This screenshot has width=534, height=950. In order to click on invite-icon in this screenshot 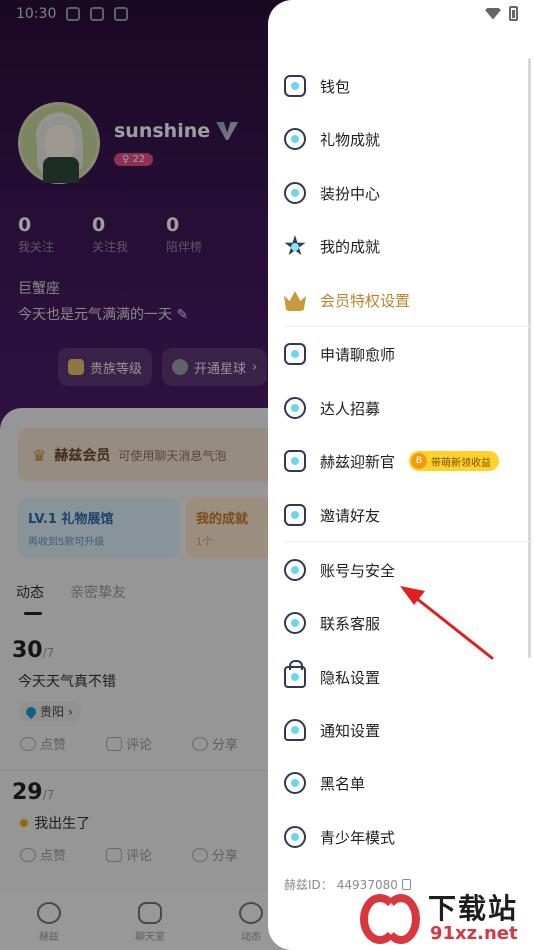, I will do `click(295, 515)`.